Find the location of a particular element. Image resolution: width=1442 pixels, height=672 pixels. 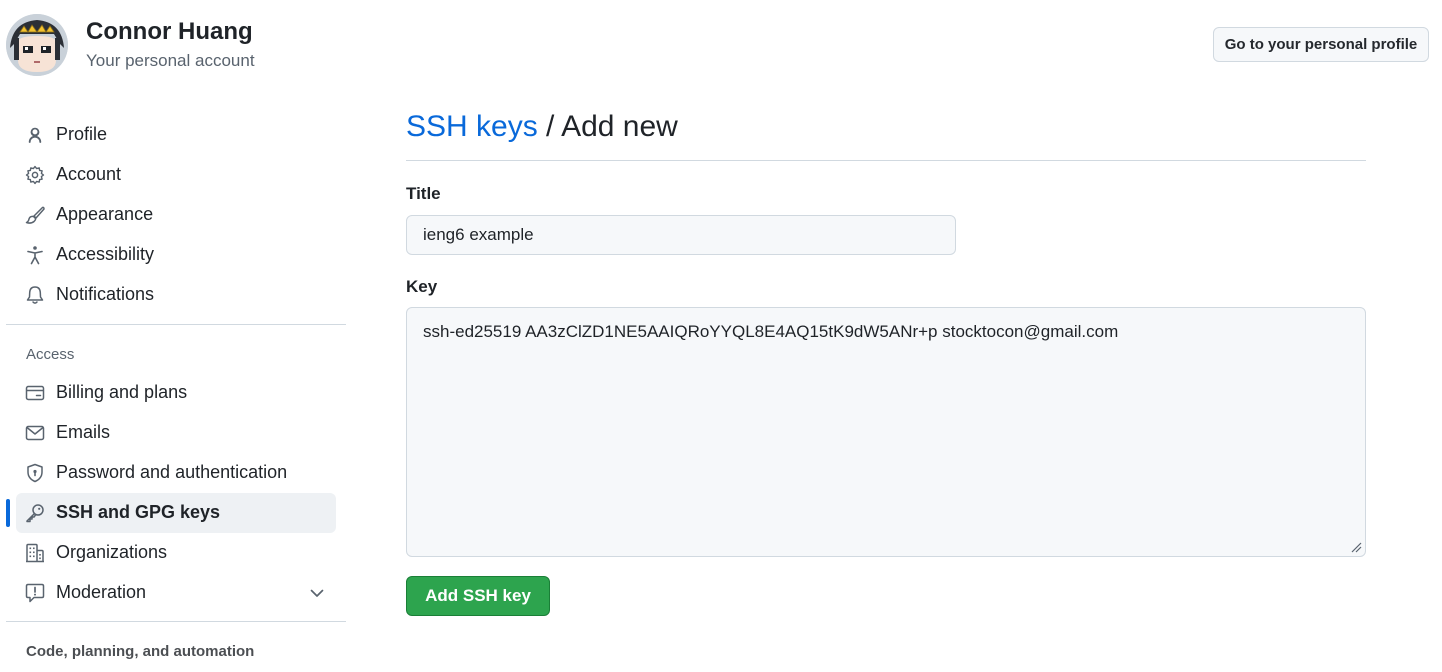

sidebar-item-notifications: Notifications is located at coordinates (176, 295).